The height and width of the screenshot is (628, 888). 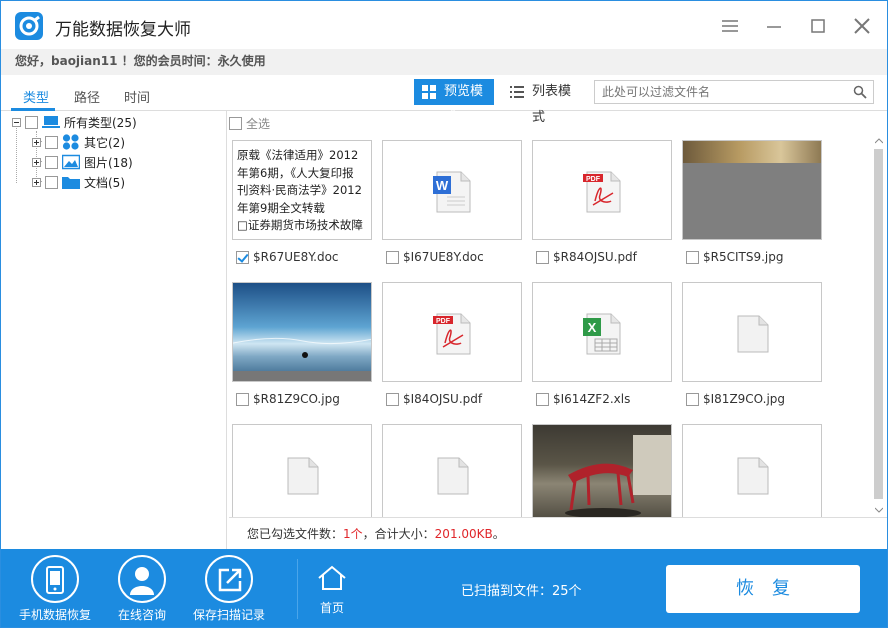 I want to click on tree-item-docs: 文档(5), so click(x=78, y=182).